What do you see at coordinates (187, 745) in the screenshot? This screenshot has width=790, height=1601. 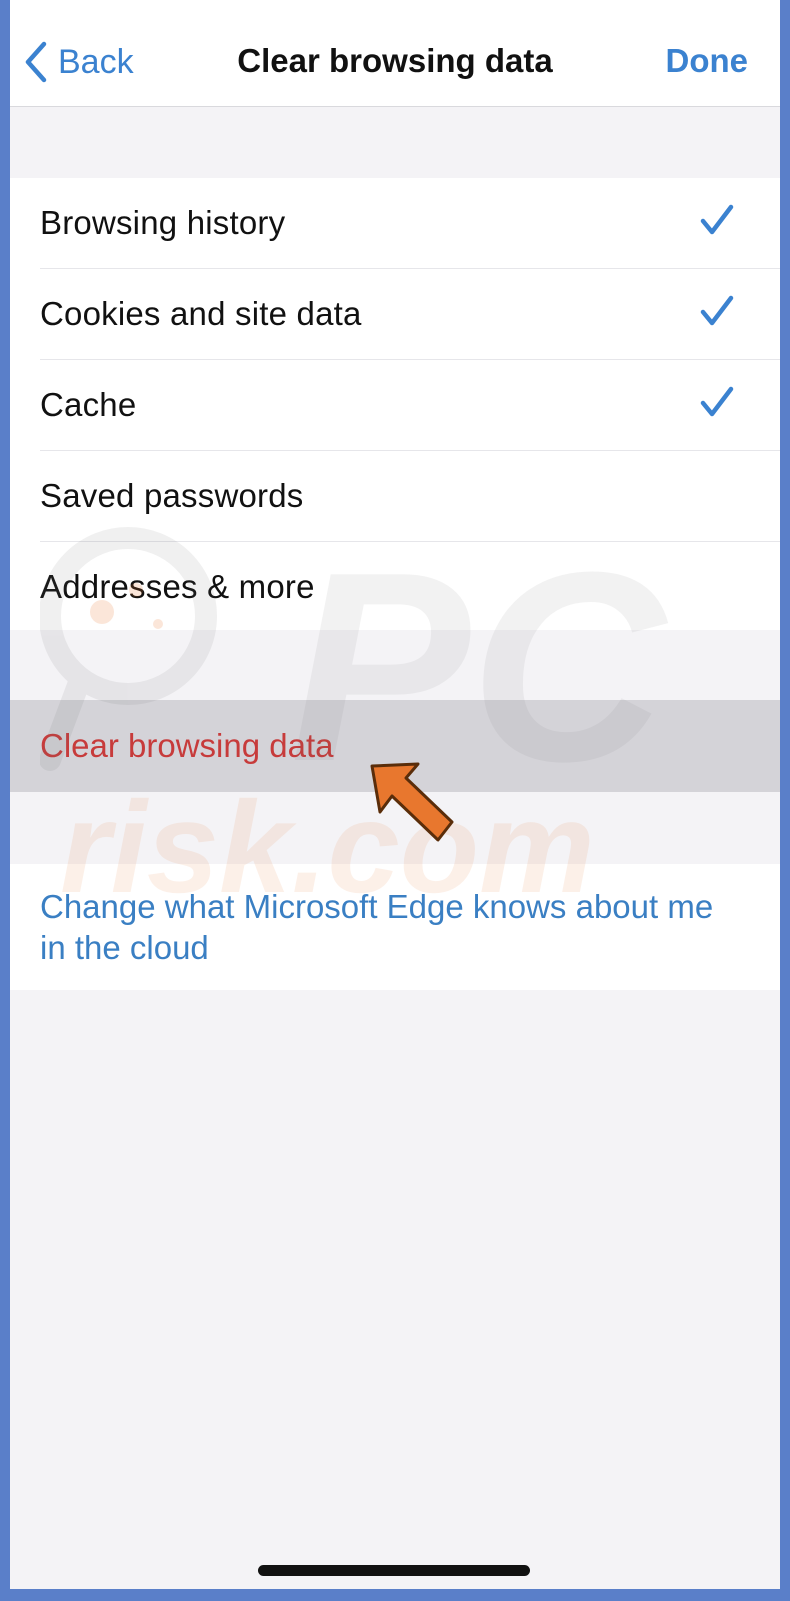 I see `clear-browsing-data-label: Clear browsing data` at bounding box center [187, 745].